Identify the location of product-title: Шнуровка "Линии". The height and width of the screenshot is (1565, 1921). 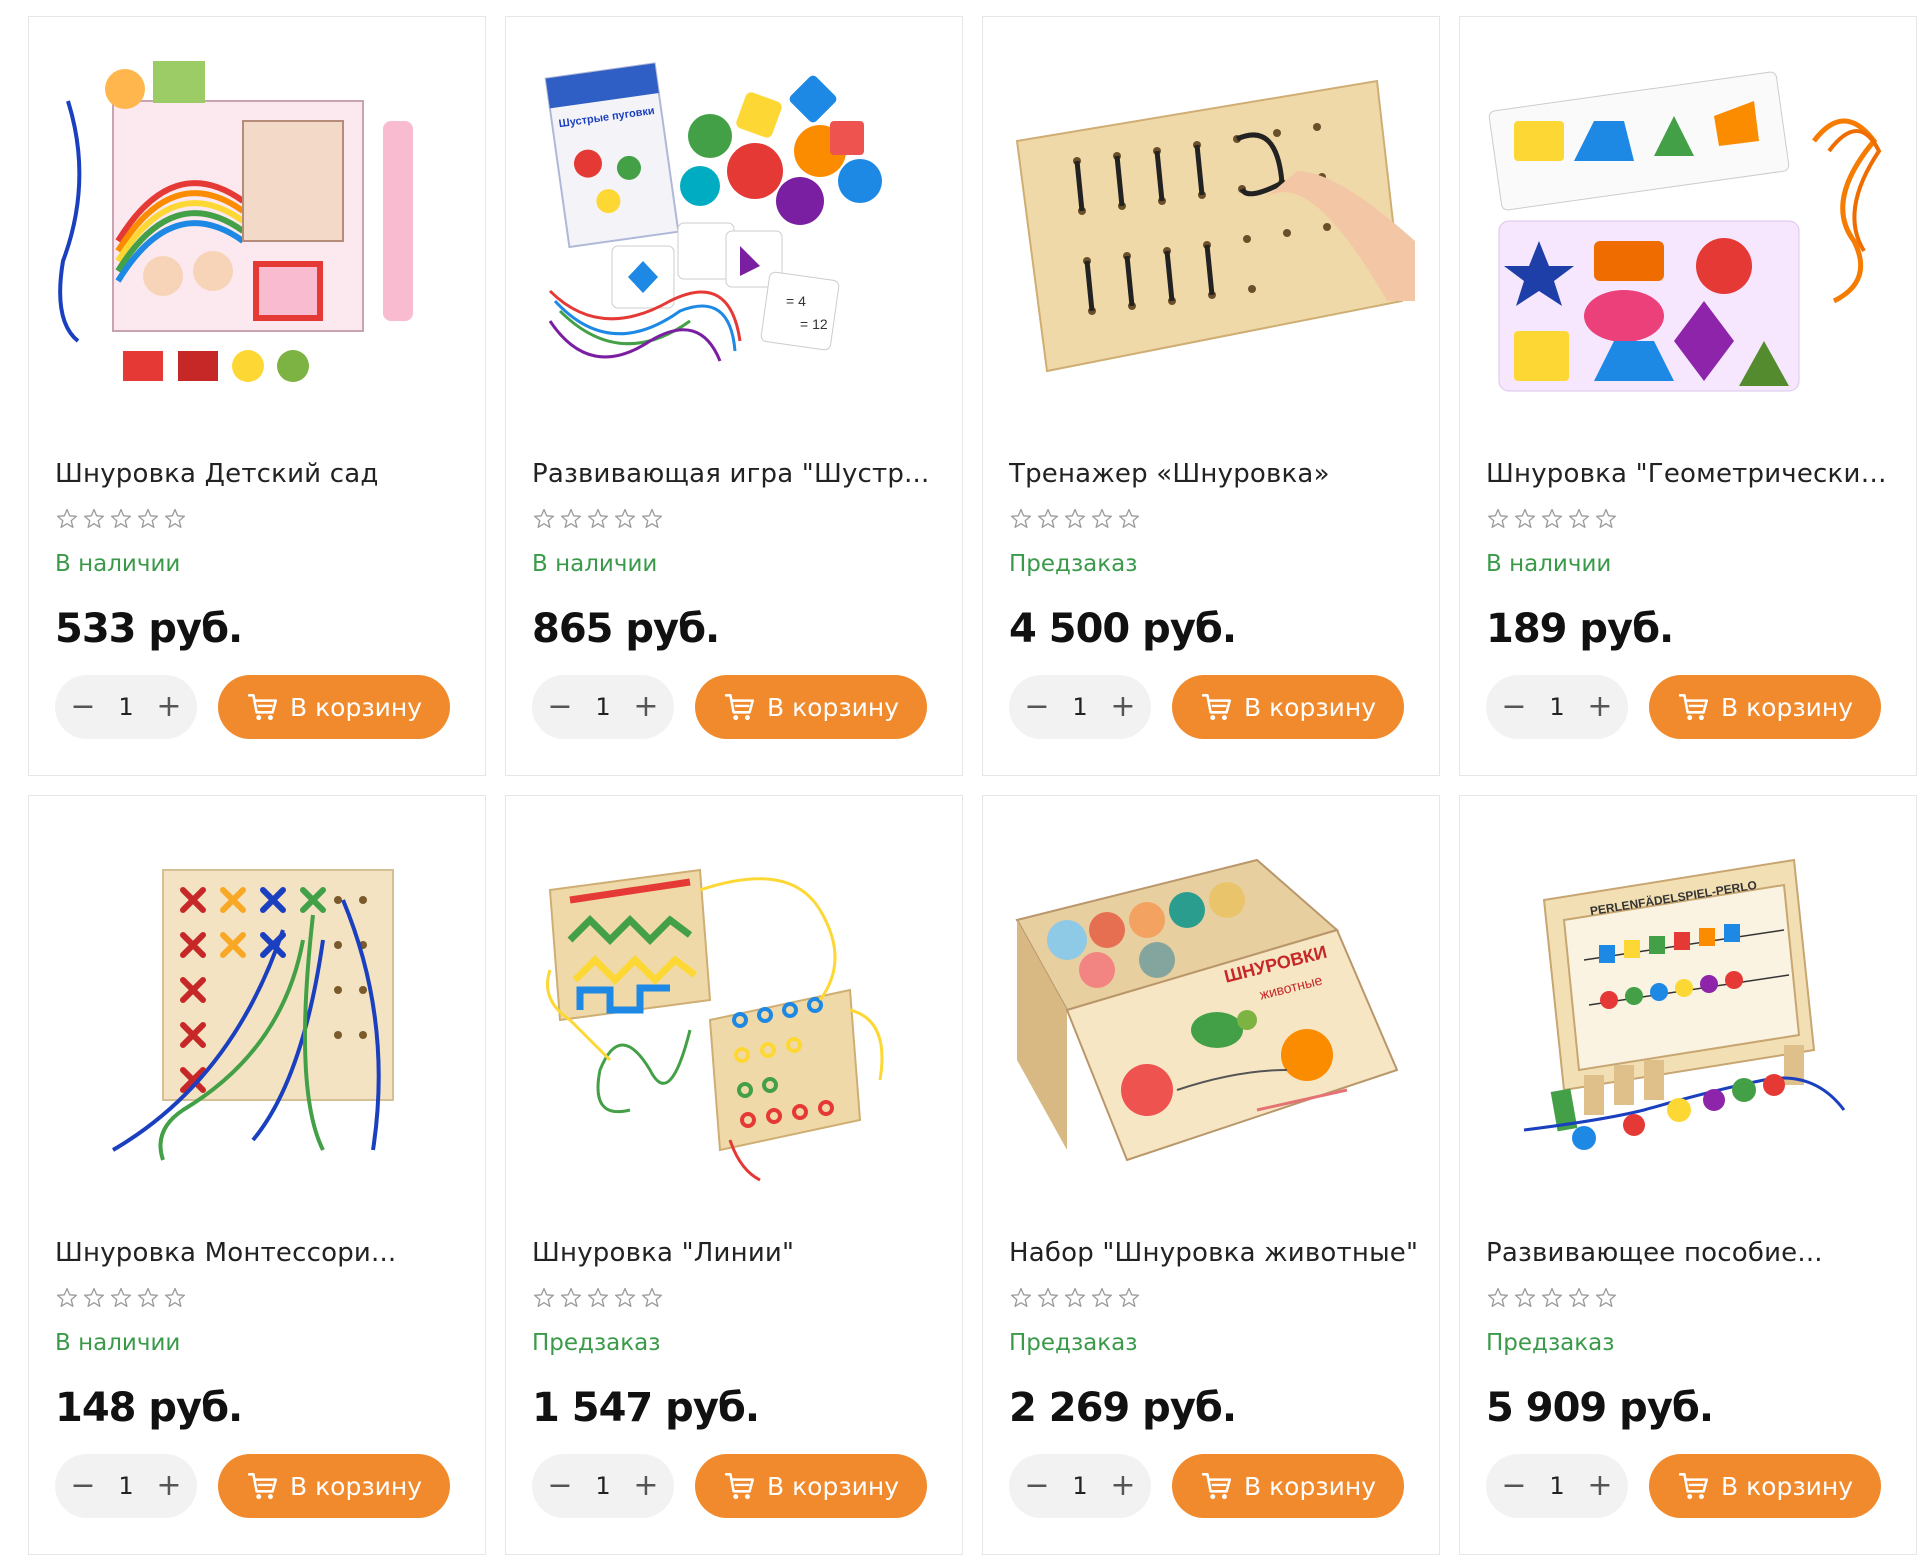
(737, 1253).